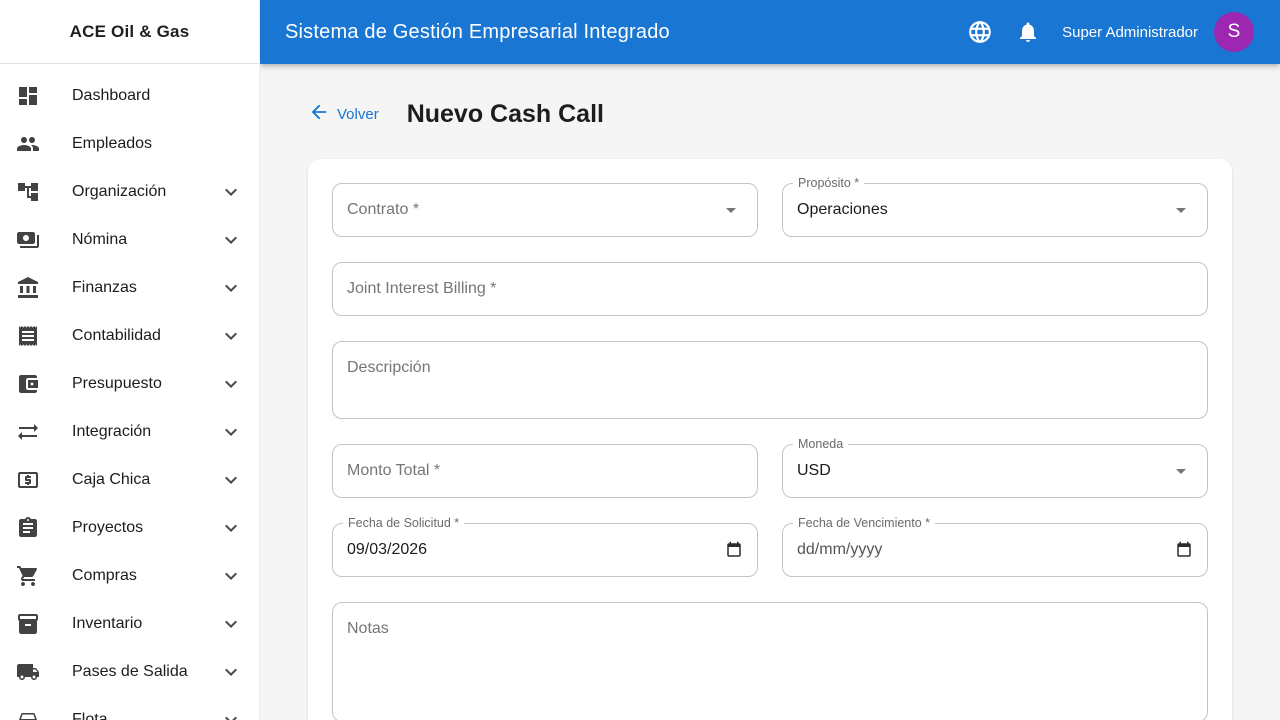 The height and width of the screenshot is (720, 1280). I want to click on avatar: S, so click(1234, 32).